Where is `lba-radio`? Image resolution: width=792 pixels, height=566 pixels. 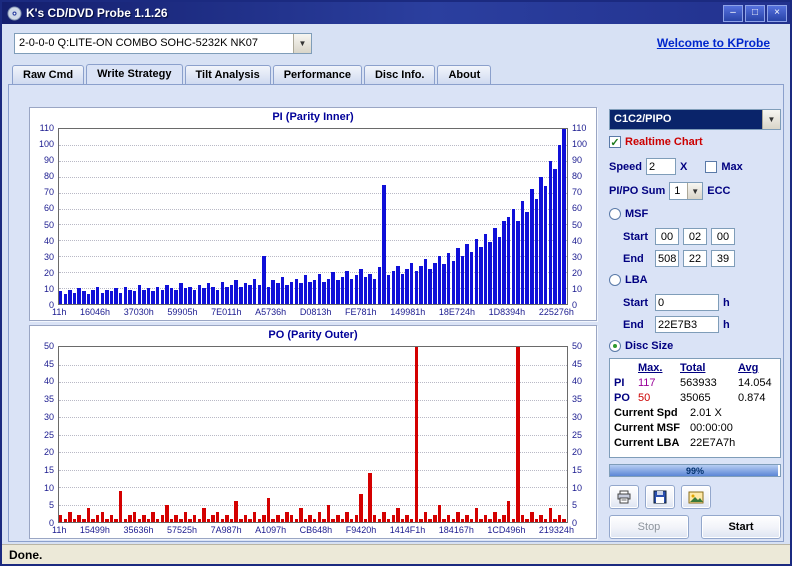 lba-radio is located at coordinates (615, 280).